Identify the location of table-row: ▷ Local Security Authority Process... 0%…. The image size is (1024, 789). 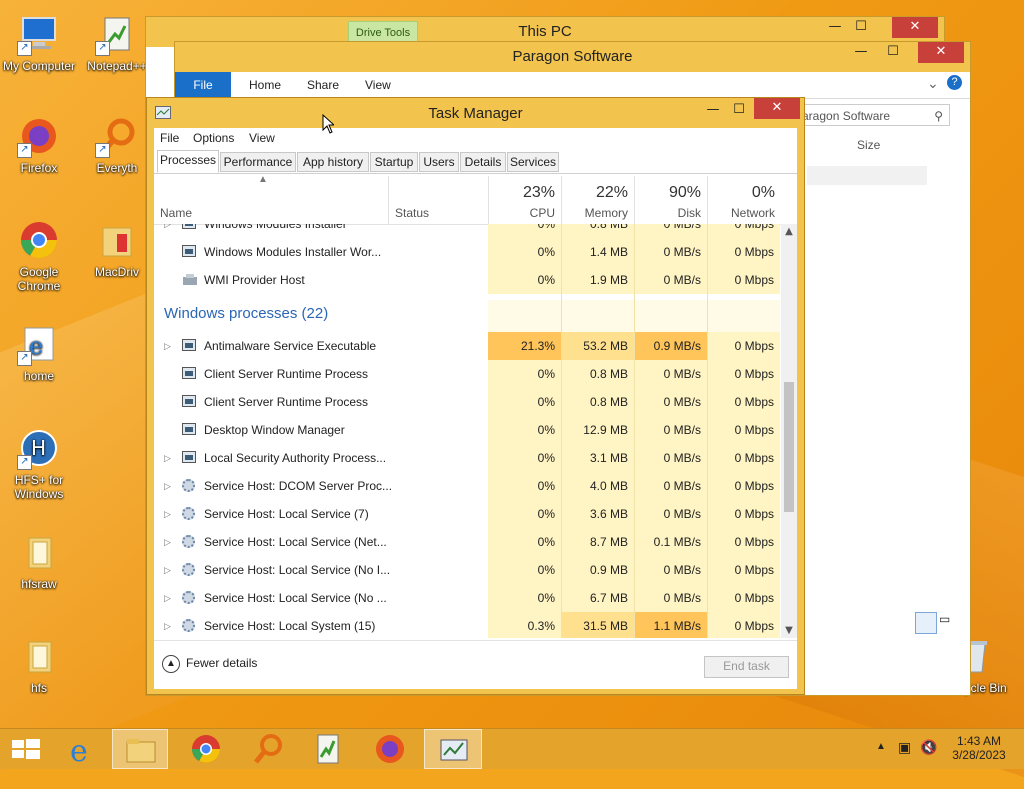
(467, 458).